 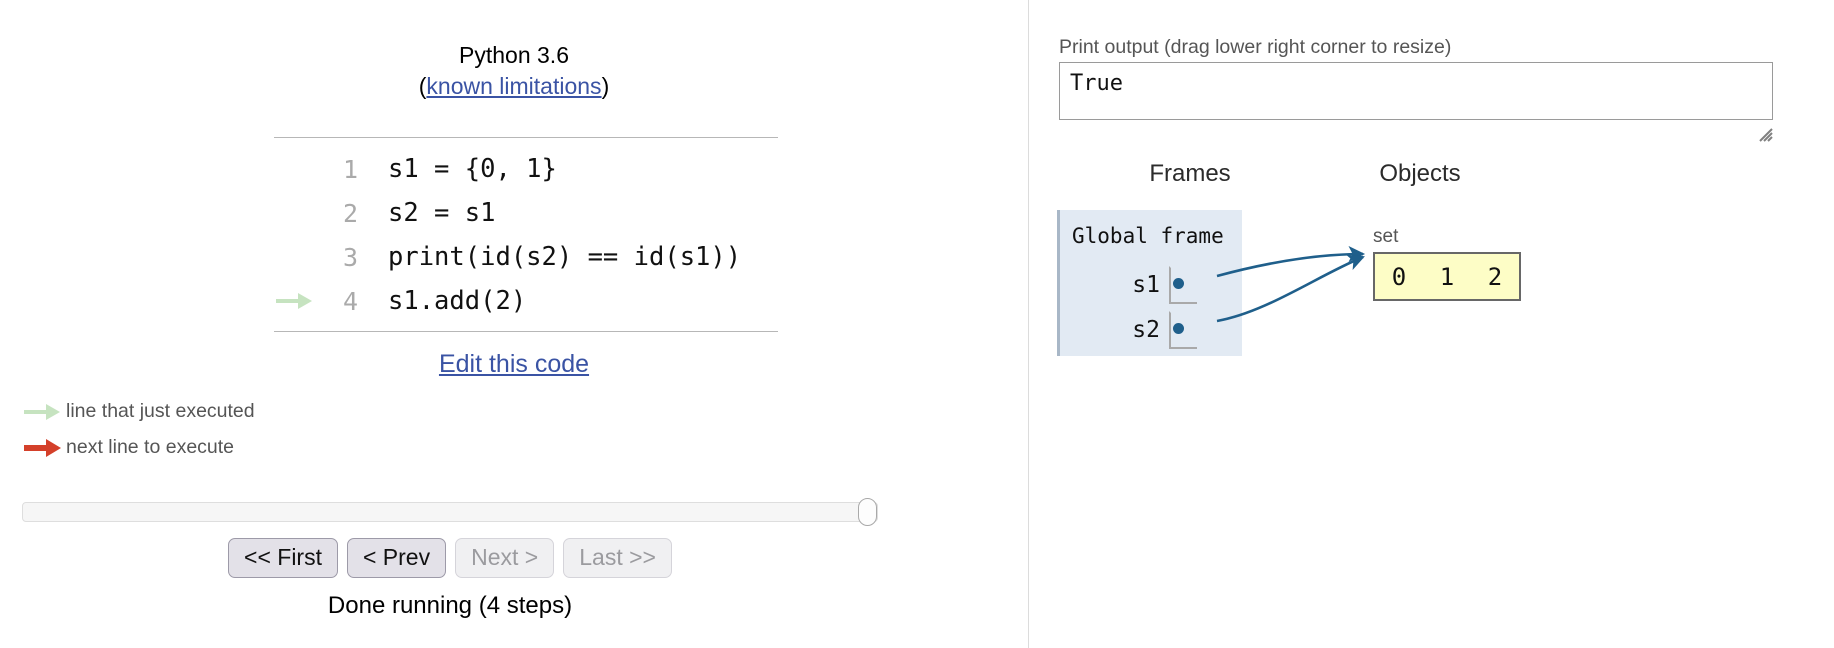 What do you see at coordinates (150, 447) in the screenshot?
I see `legend-label-next-line: next line to execute` at bounding box center [150, 447].